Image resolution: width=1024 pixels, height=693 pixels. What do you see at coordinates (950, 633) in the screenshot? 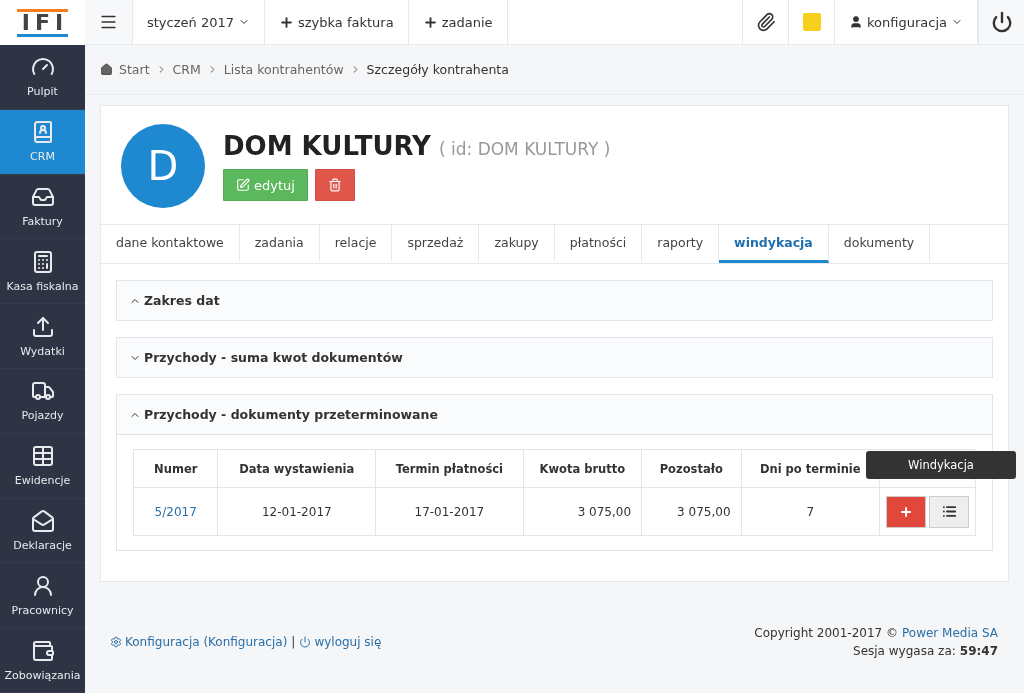
I see `company-link: Power Media SA` at bounding box center [950, 633].